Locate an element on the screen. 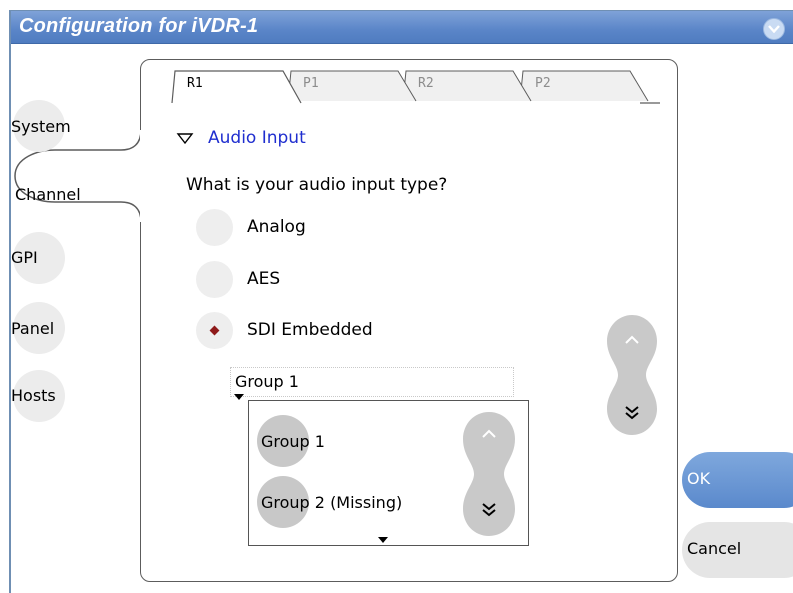 The width and height of the screenshot is (793, 593). title-bar: Configuration for iVDR-1 is located at coordinates (402, 27).